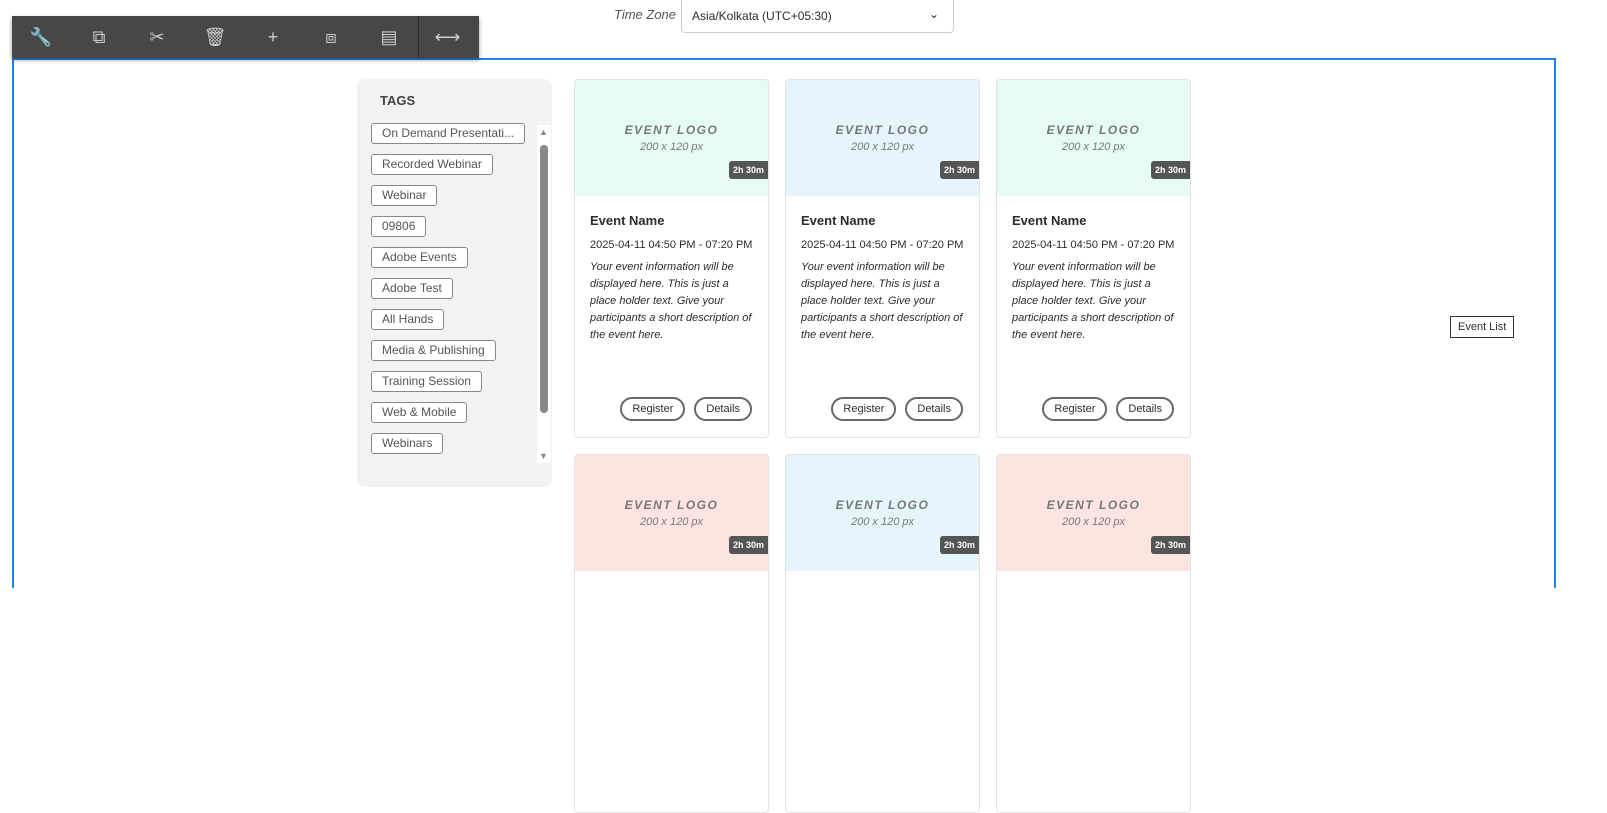 The image size is (1607, 813). I want to click on scroll-up-icon: ▲, so click(543, 132).